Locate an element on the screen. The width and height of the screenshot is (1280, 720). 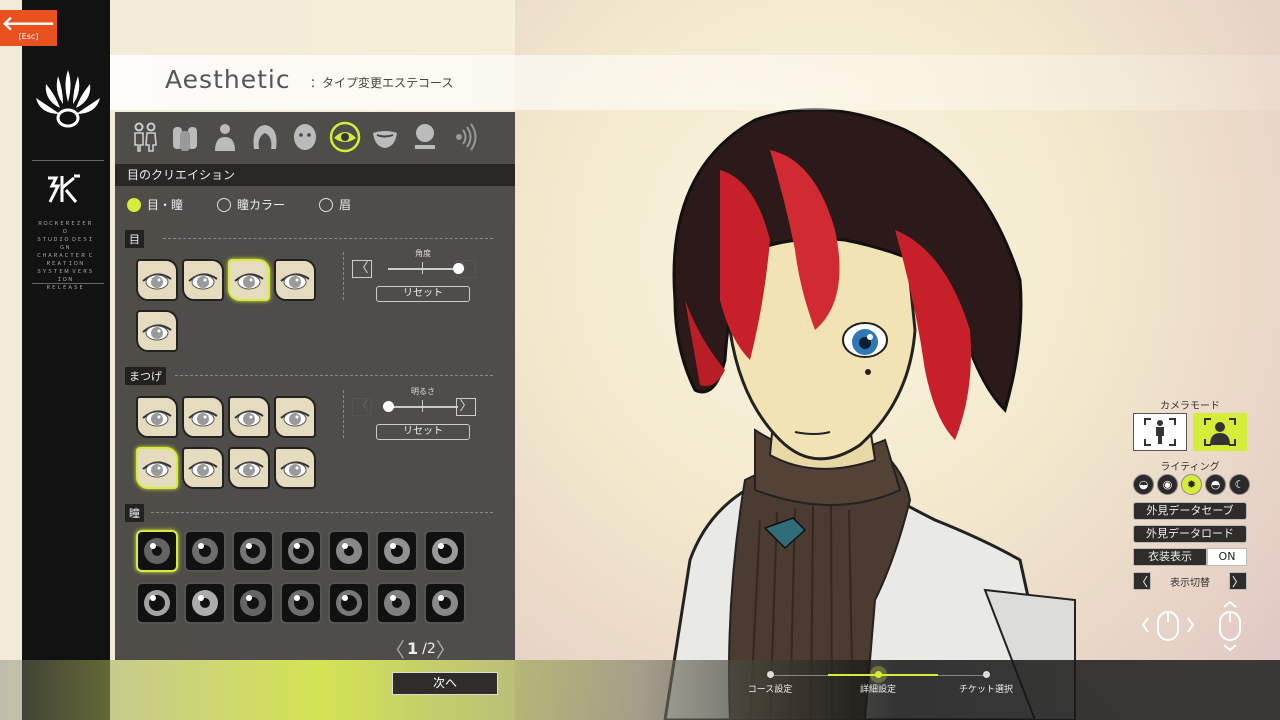
cloudy-icon: ◉ is located at coordinates (1167, 484).